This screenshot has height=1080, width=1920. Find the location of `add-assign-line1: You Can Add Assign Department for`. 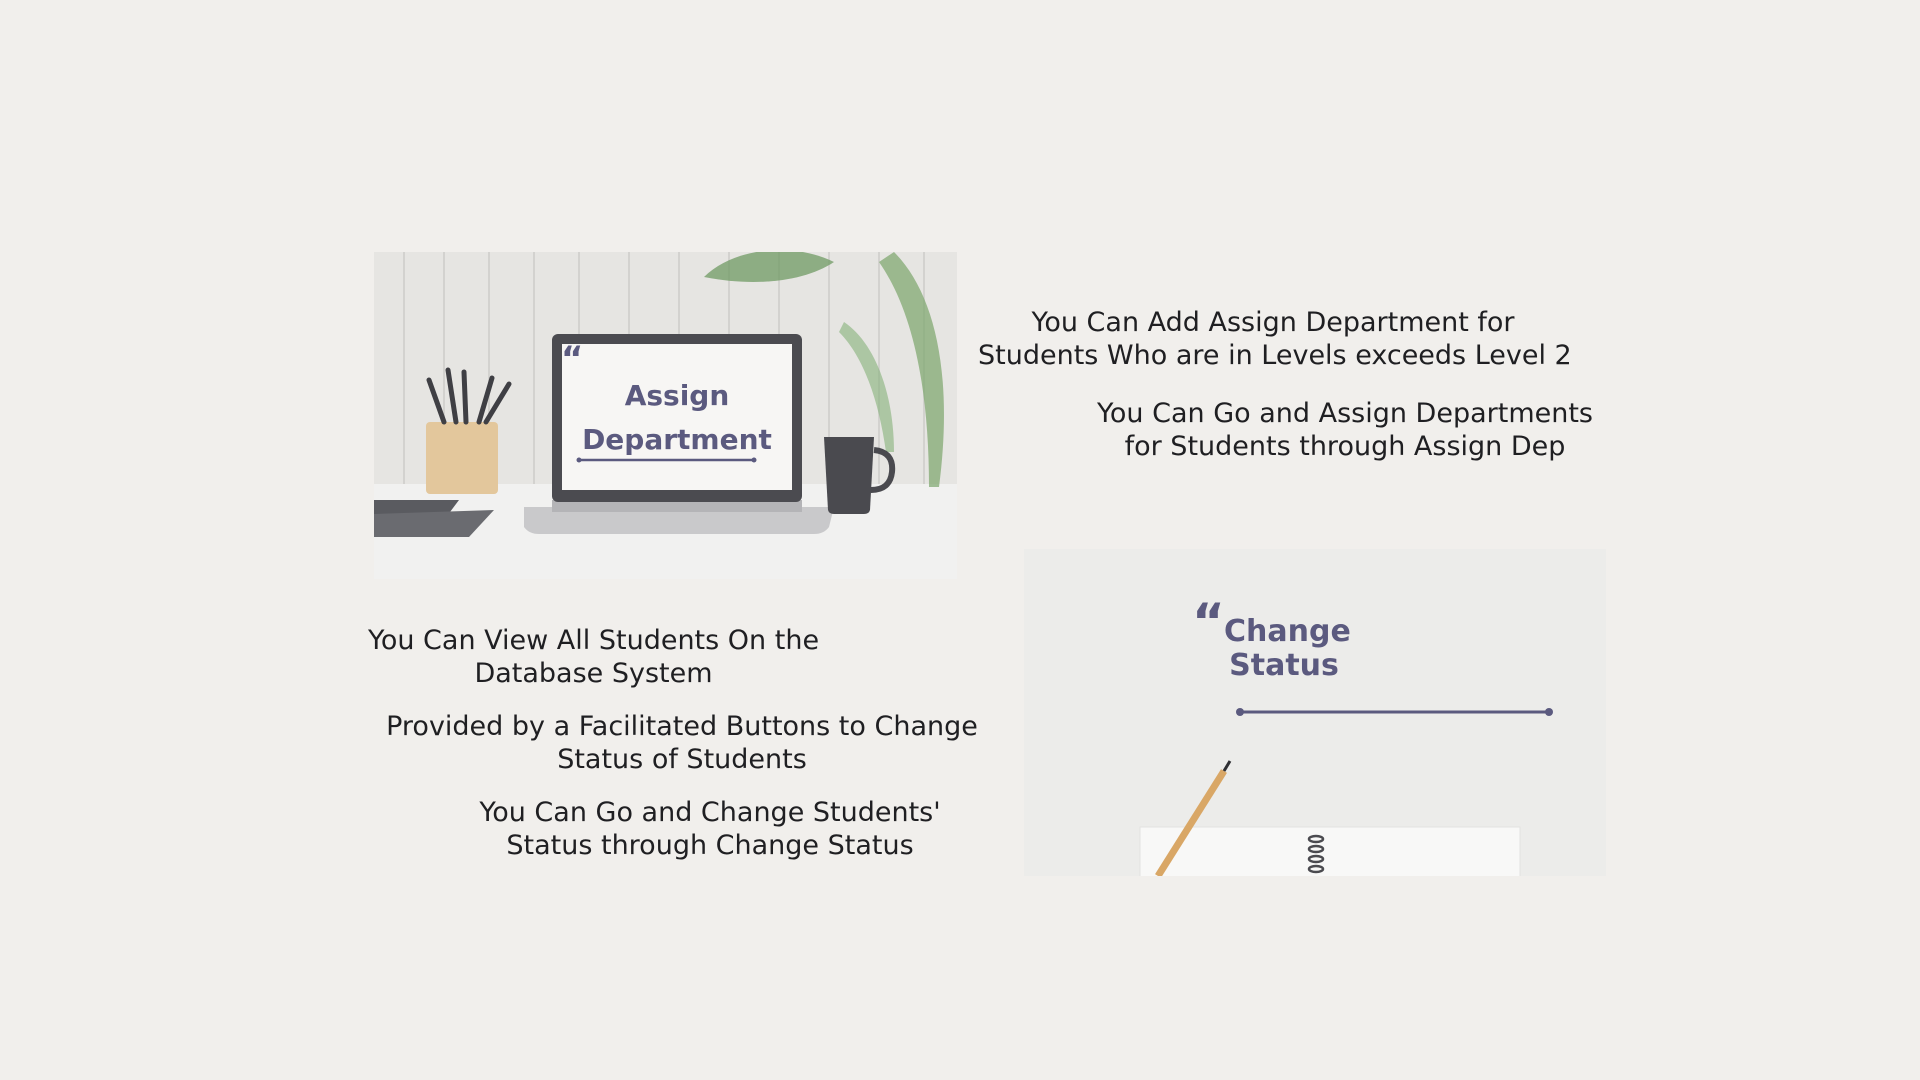

add-assign-line1: You Can Add Assign Department for is located at coordinates (1273, 322).